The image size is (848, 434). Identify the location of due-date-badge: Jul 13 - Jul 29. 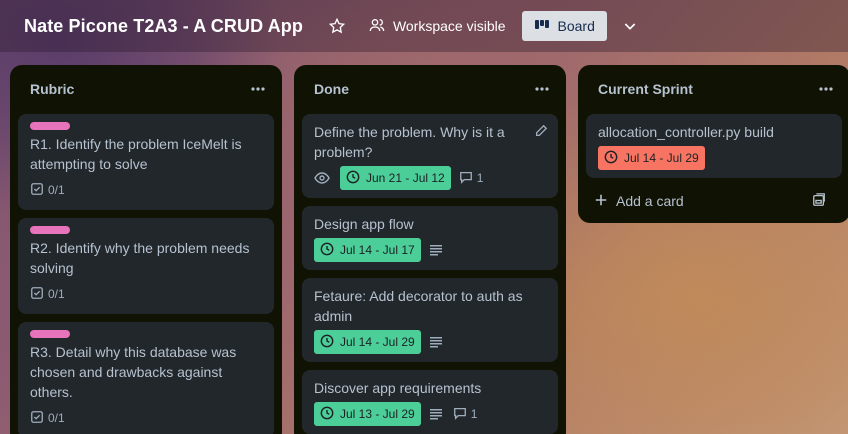
(367, 414).